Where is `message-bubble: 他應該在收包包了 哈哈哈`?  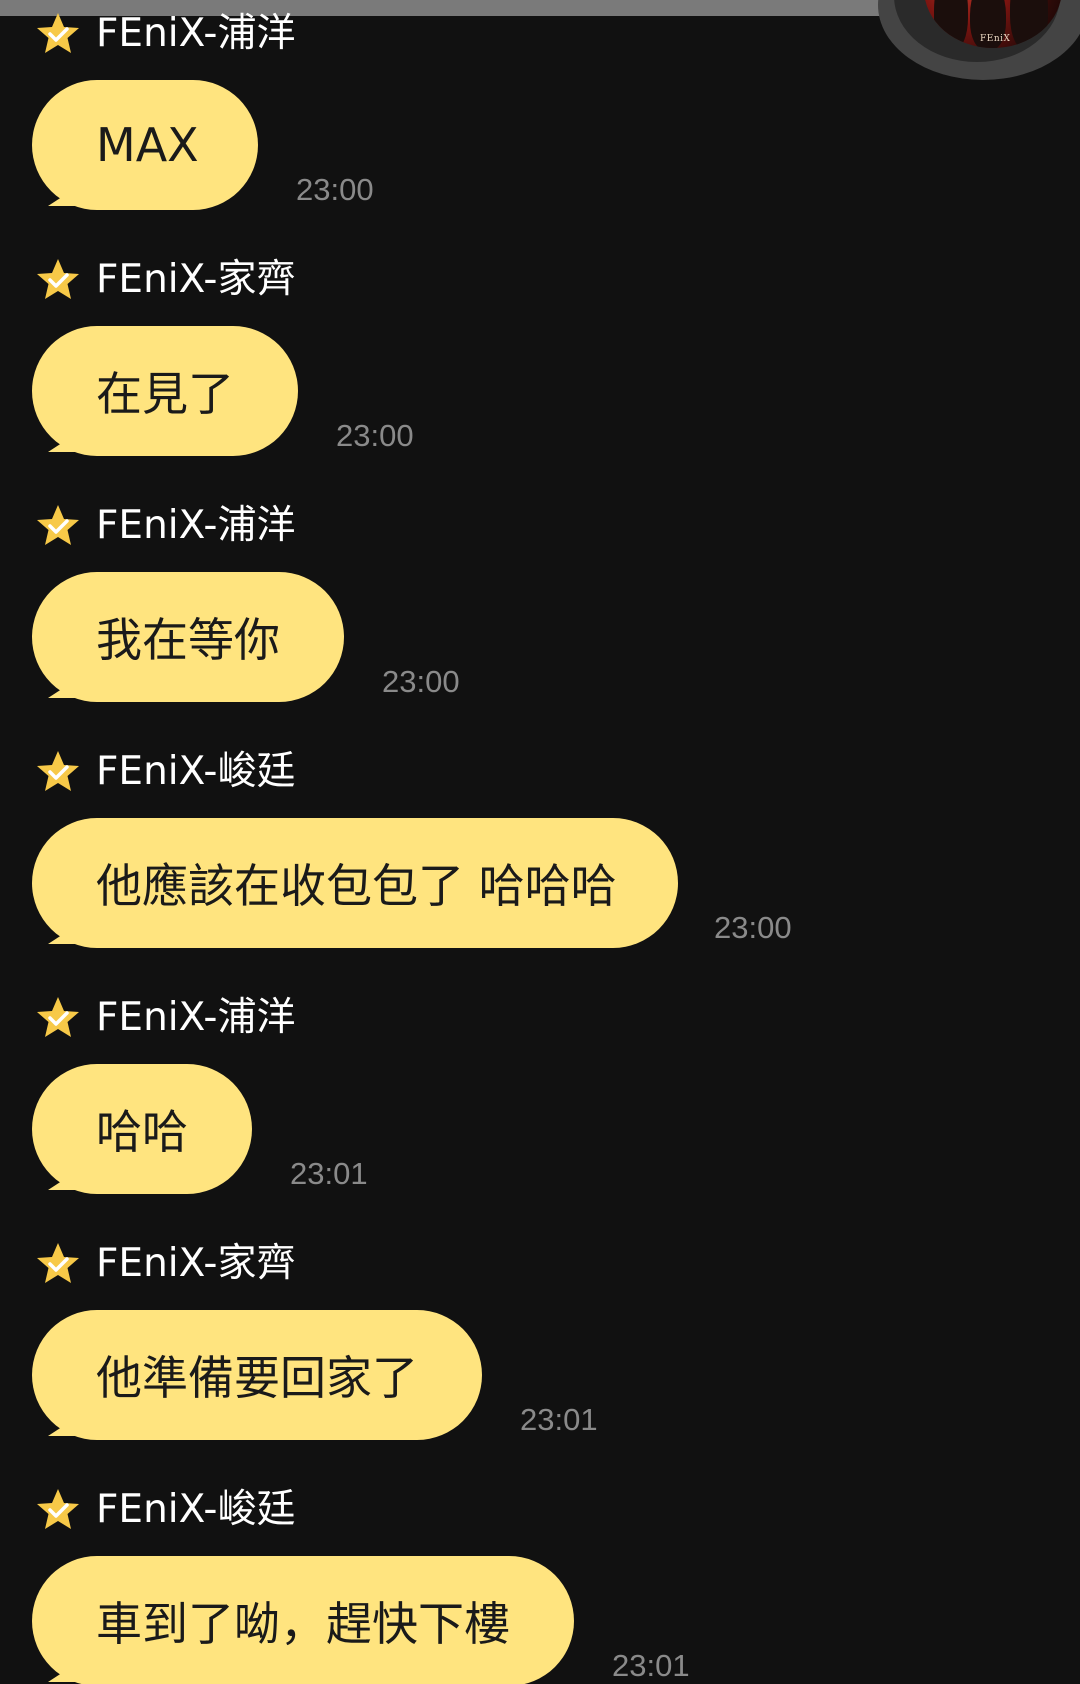 message-bubble: 他應該在收包包了 哈哈哈 is located at coordinates (355, 883).